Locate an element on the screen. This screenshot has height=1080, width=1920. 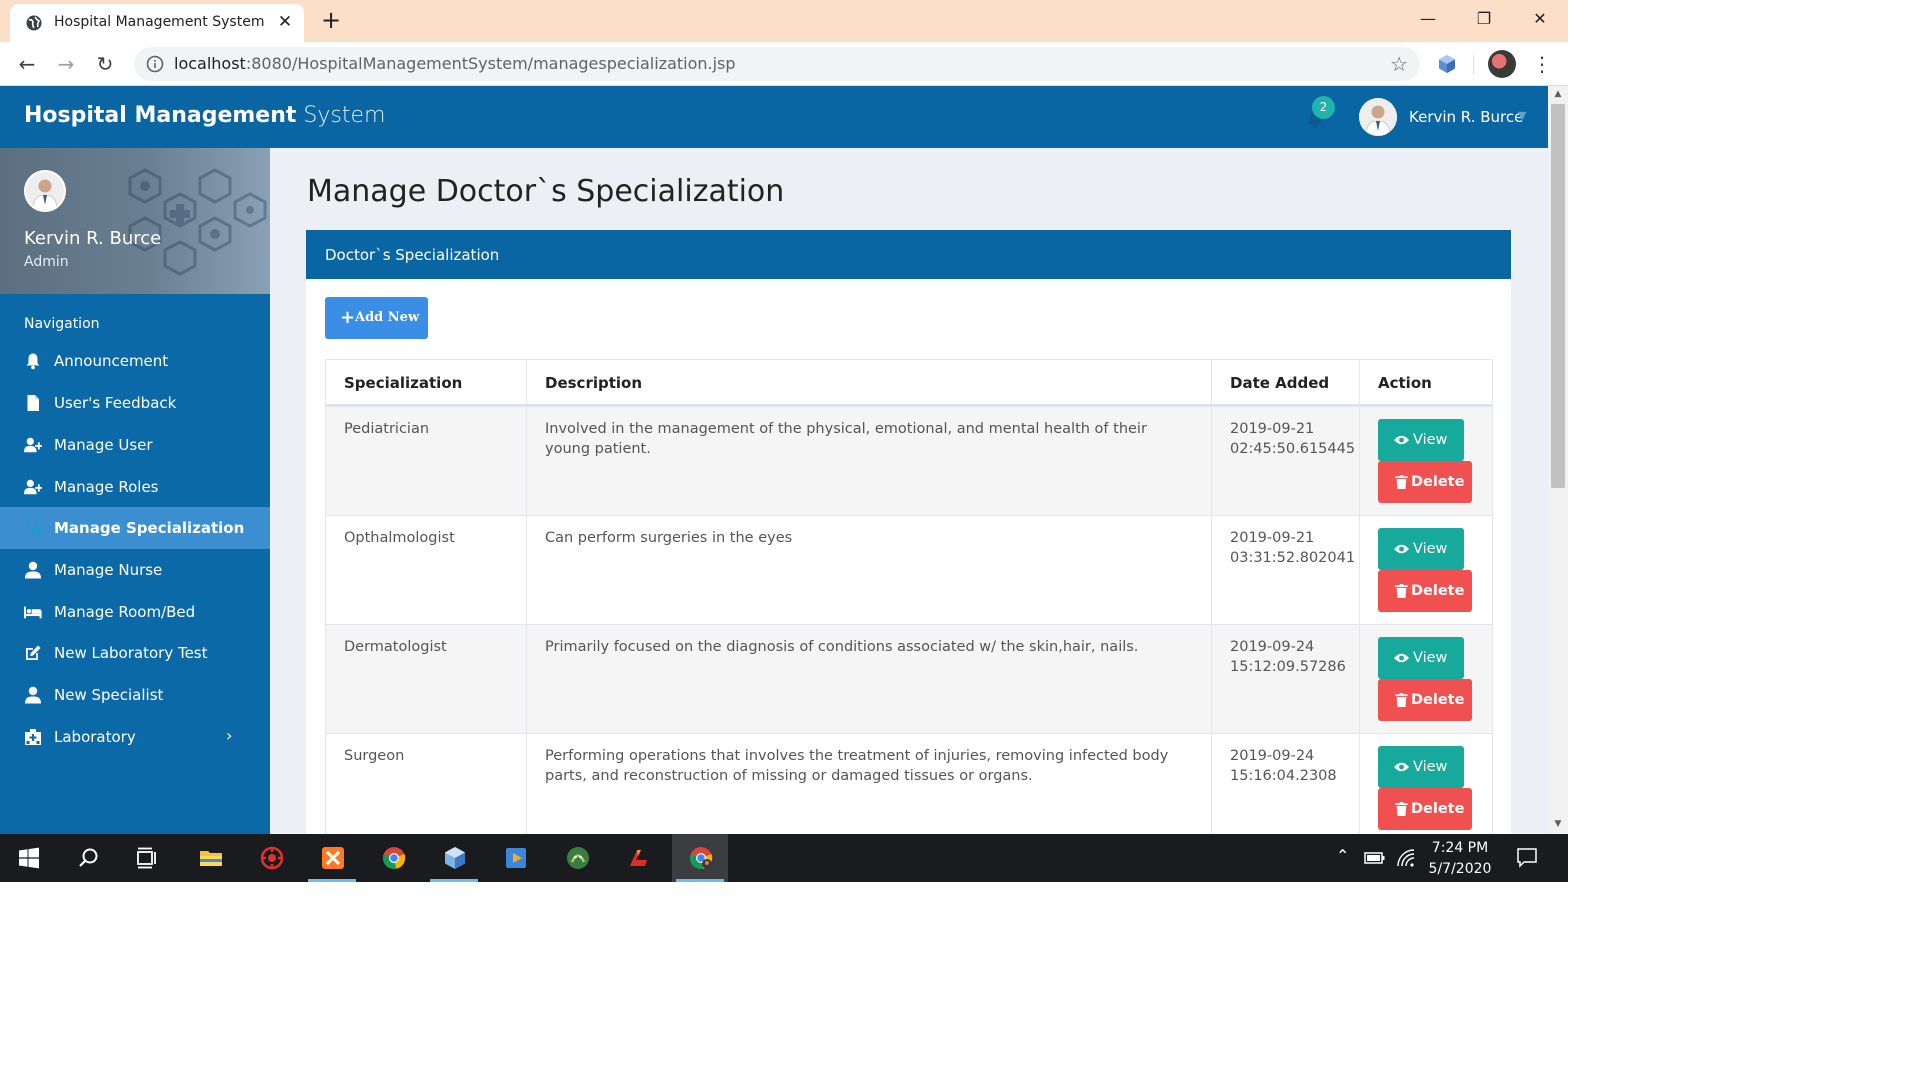
notification-count-badge: 2 is located at coordinates (1323, 107).